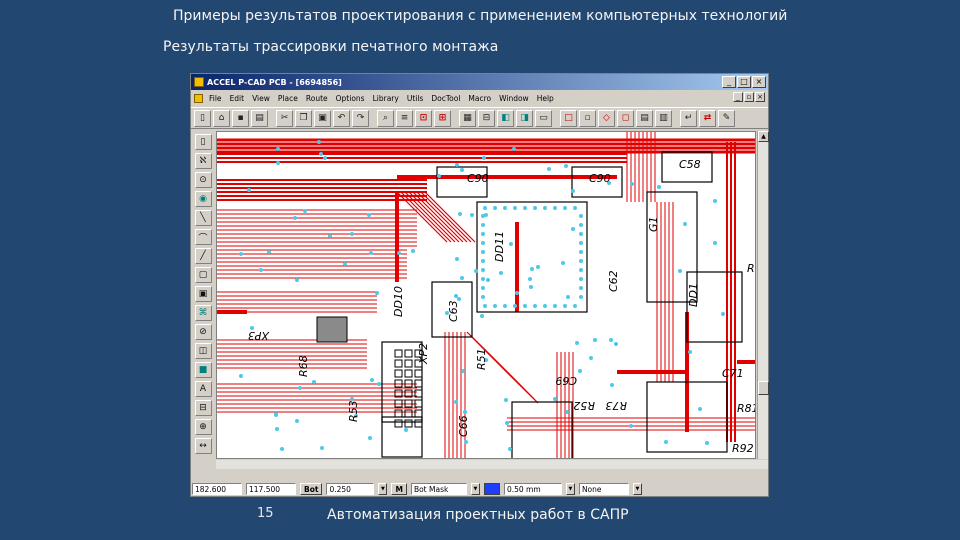 Image resolution: width=960 pixels, height=540 pixels. Describe the element at coordinates (479, 82) in the screenshot. I see `window-titlebar: ACCEL P-CAD PCB - [6694856] _ □ ×` at that location.